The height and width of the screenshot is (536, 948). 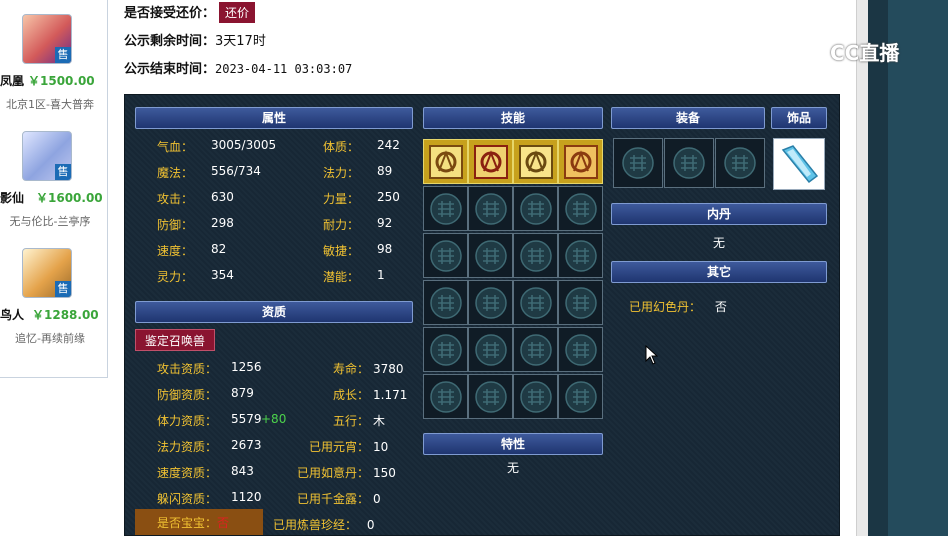 What do you see at coordinates (343, 394) in the screenshot?
I see `stat-row: 成长： 1.171` at bounding box center [343, 394].